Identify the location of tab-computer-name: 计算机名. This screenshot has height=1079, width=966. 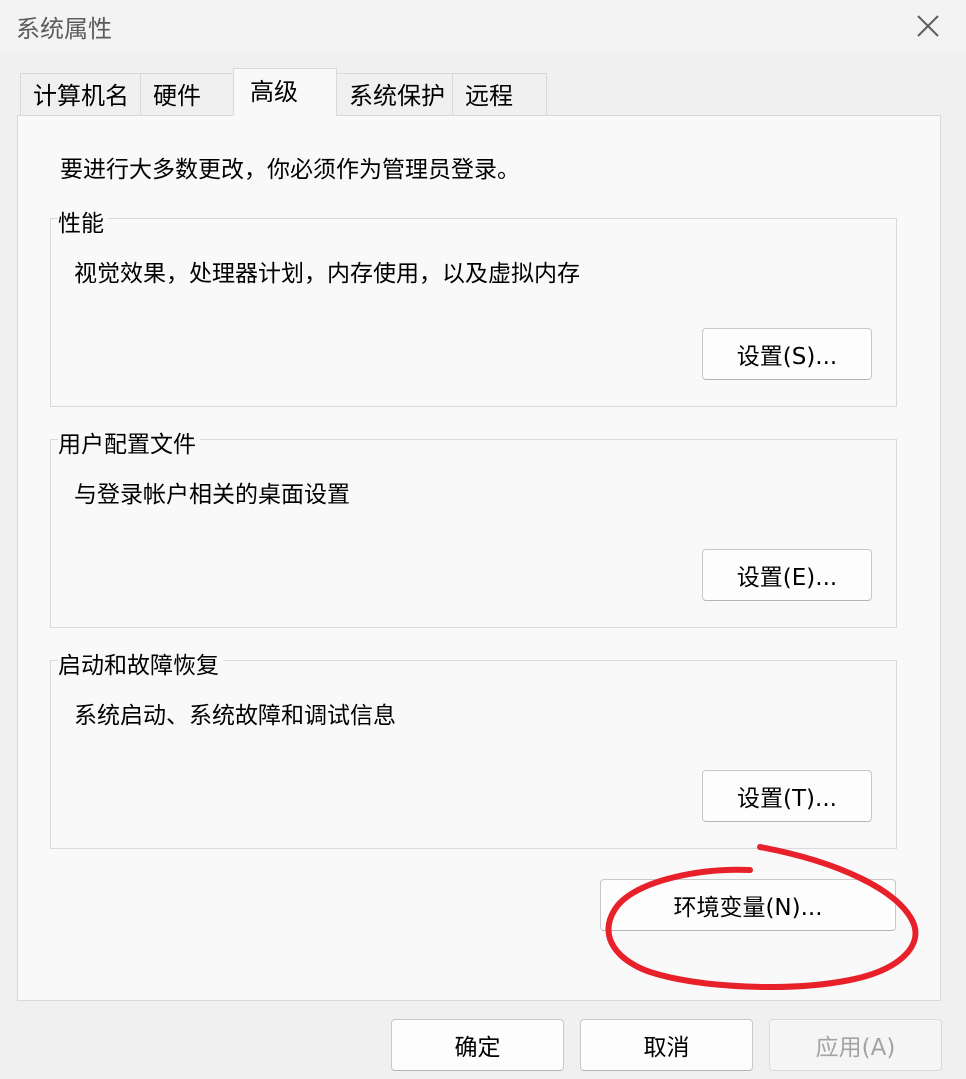
(80, 94).